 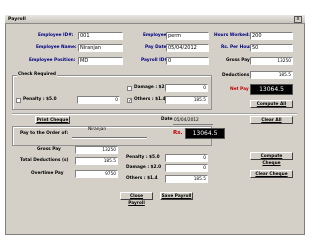 I want to click on print-cheque-button: Print Cheque, so click(x=52, y=120).